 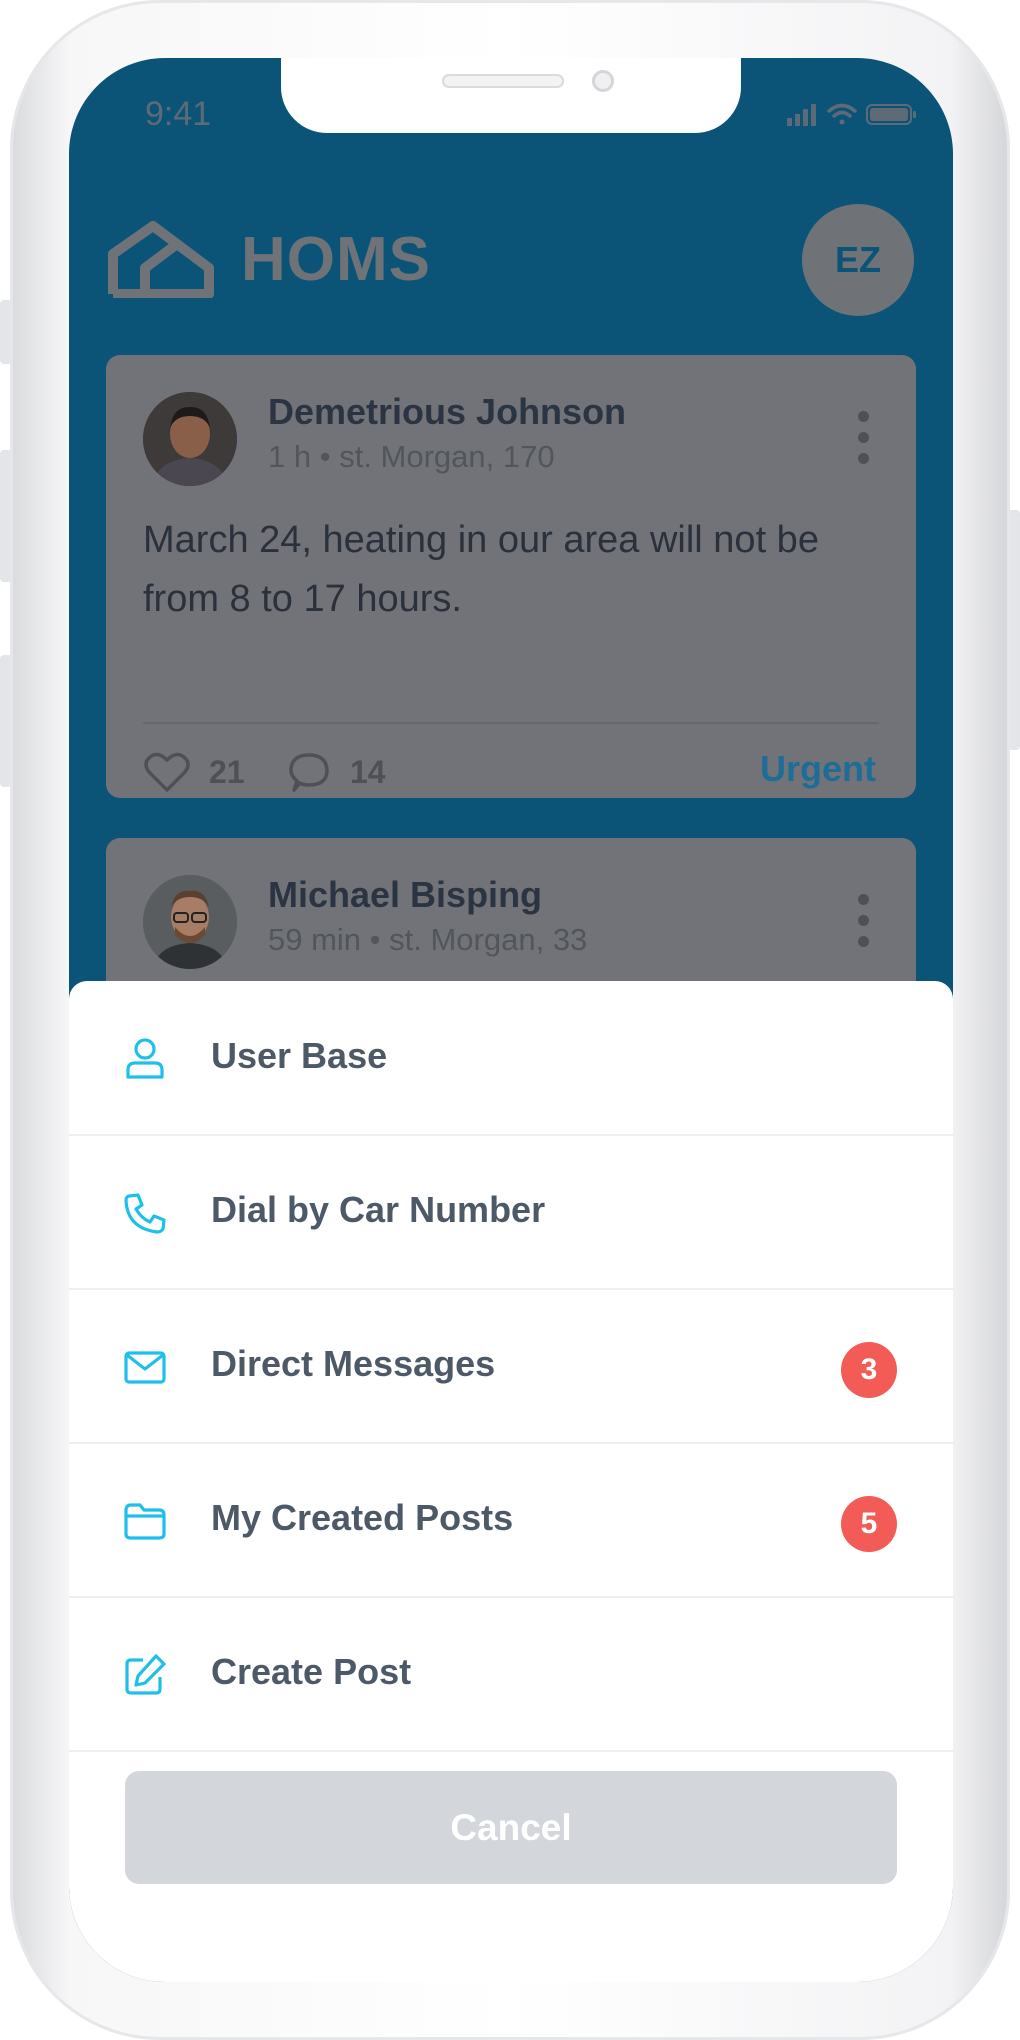 What do you see at coordinates (503, 81) in the screenshot?
I see `speaker-grille` at bounding box center [503, 81].